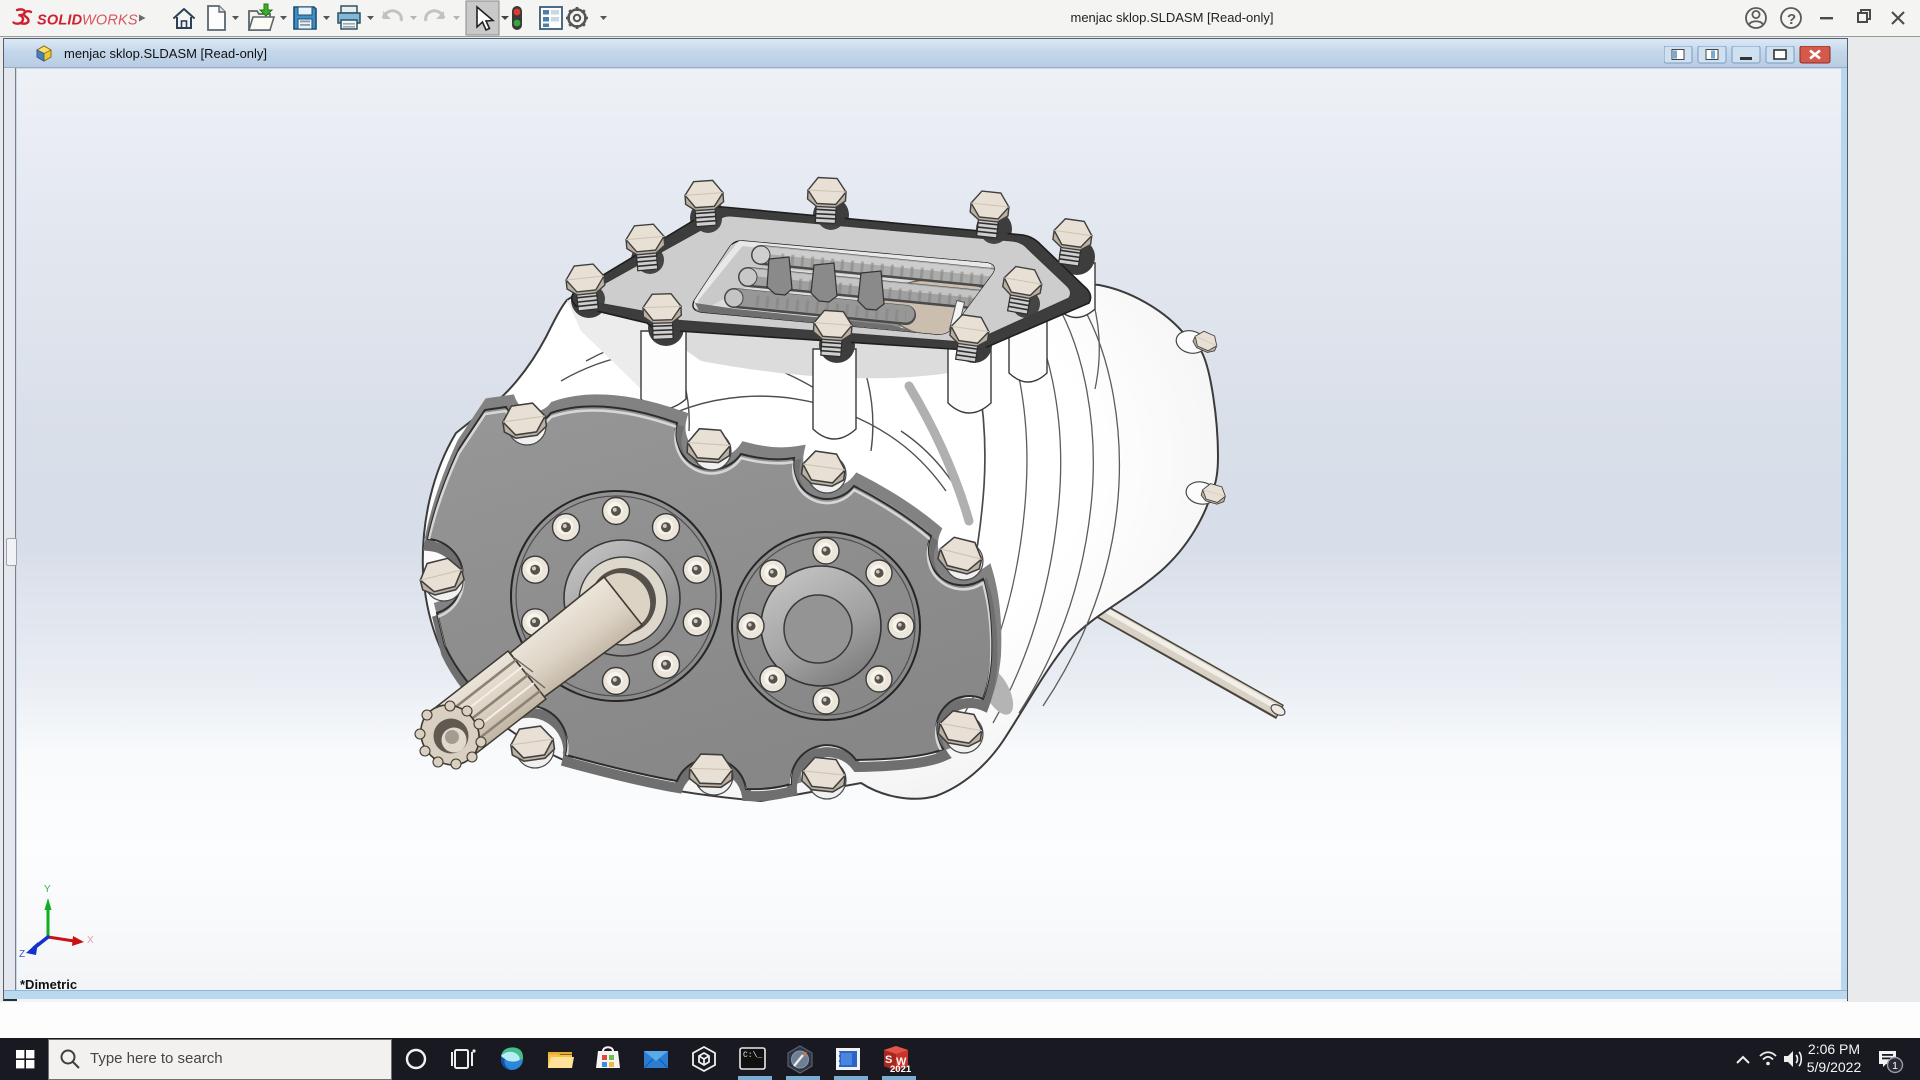 This screenshot has width=1920, height=1080. What do you see at coordinates (1834, 1049) in the screenshot?
I see `svg-text: 2:06 PM` at bounding box center [1834, 1049].